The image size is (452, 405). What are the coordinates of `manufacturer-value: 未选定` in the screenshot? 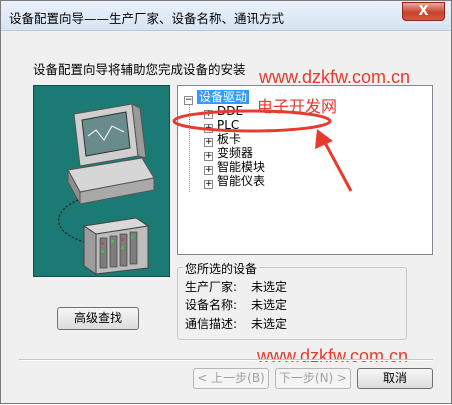 It's located at (269, 287).